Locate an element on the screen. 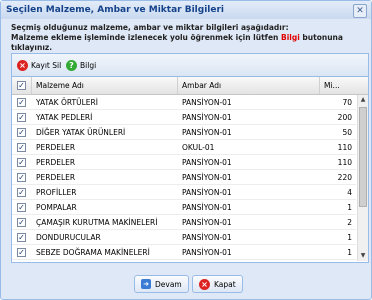 The height and width of the screenshot is (300, 372). vertical-scrollbar: ▲ ▼ is located at coordinates (362, 178).